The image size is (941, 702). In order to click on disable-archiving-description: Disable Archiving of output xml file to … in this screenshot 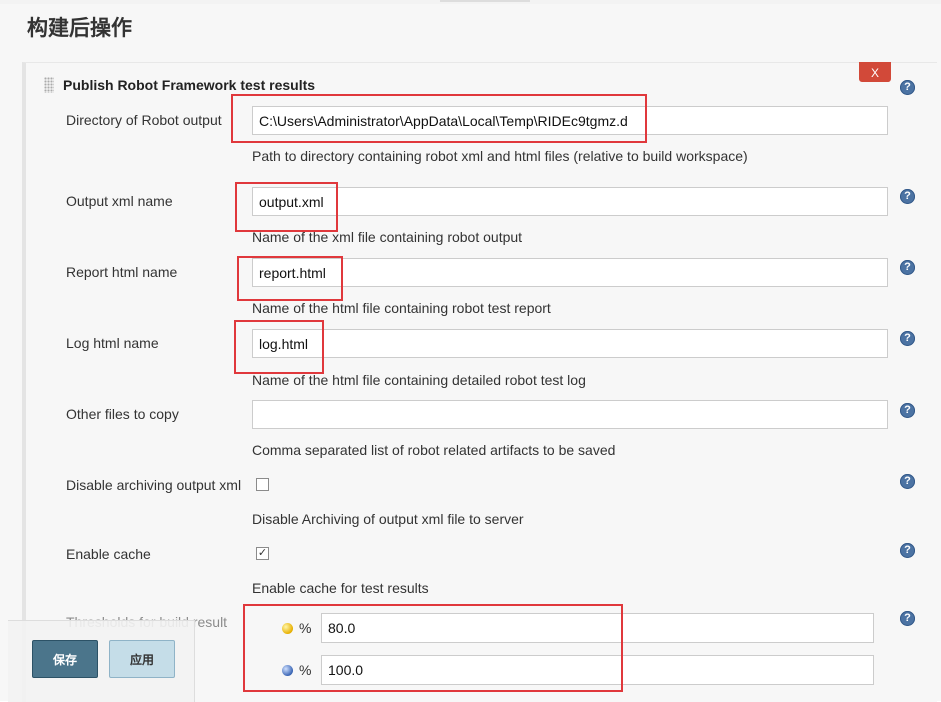, I will do `click(388, 519)`.